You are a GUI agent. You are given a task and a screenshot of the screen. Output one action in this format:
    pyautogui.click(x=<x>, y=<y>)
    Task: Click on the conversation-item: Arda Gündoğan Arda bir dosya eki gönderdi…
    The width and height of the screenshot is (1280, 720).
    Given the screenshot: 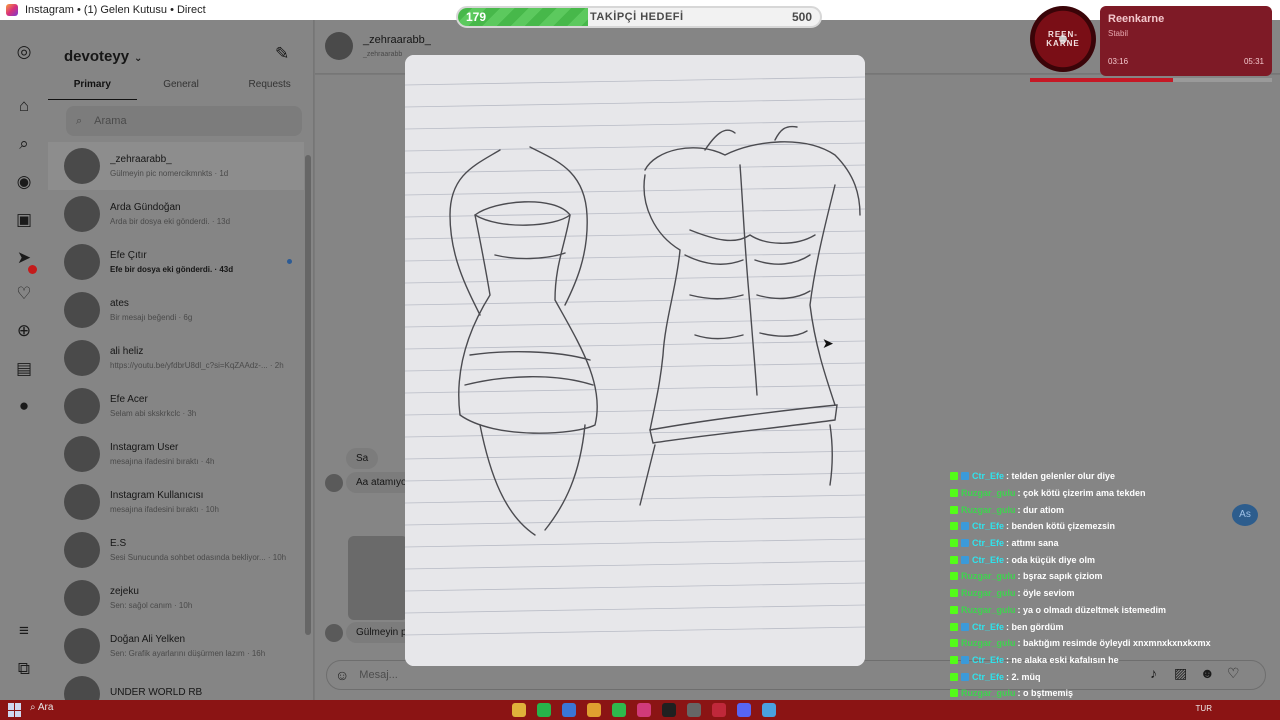 What is the action you would take?
    pyautogui.click(x=176, y=214)
    